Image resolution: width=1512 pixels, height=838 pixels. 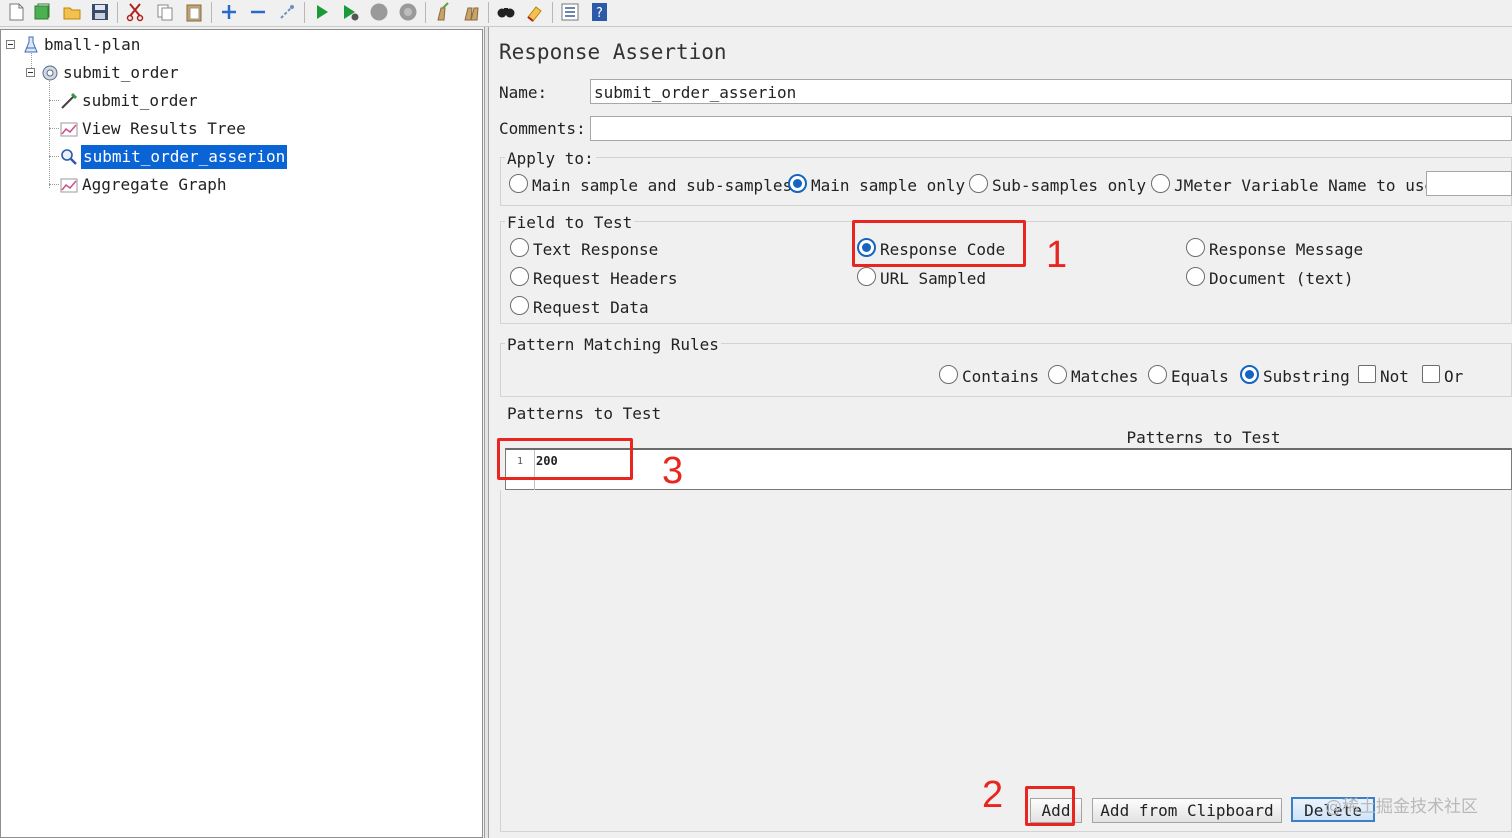 What do you see at coordinates (613, 52) in the screenshot?
I see `panel-title: Response Assertion` at bounding box center [613, 52].